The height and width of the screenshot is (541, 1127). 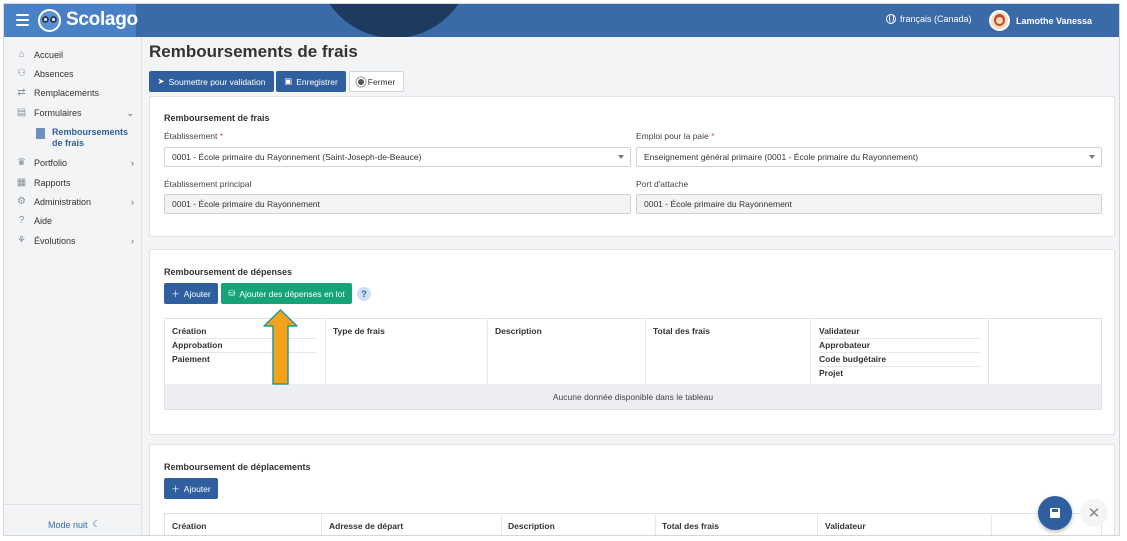 What do you see at coordinates (90, 138) in the screenshot?
I see `sidebar-subitem-label: Remboursements de frais` at bounding box center [90, 138].